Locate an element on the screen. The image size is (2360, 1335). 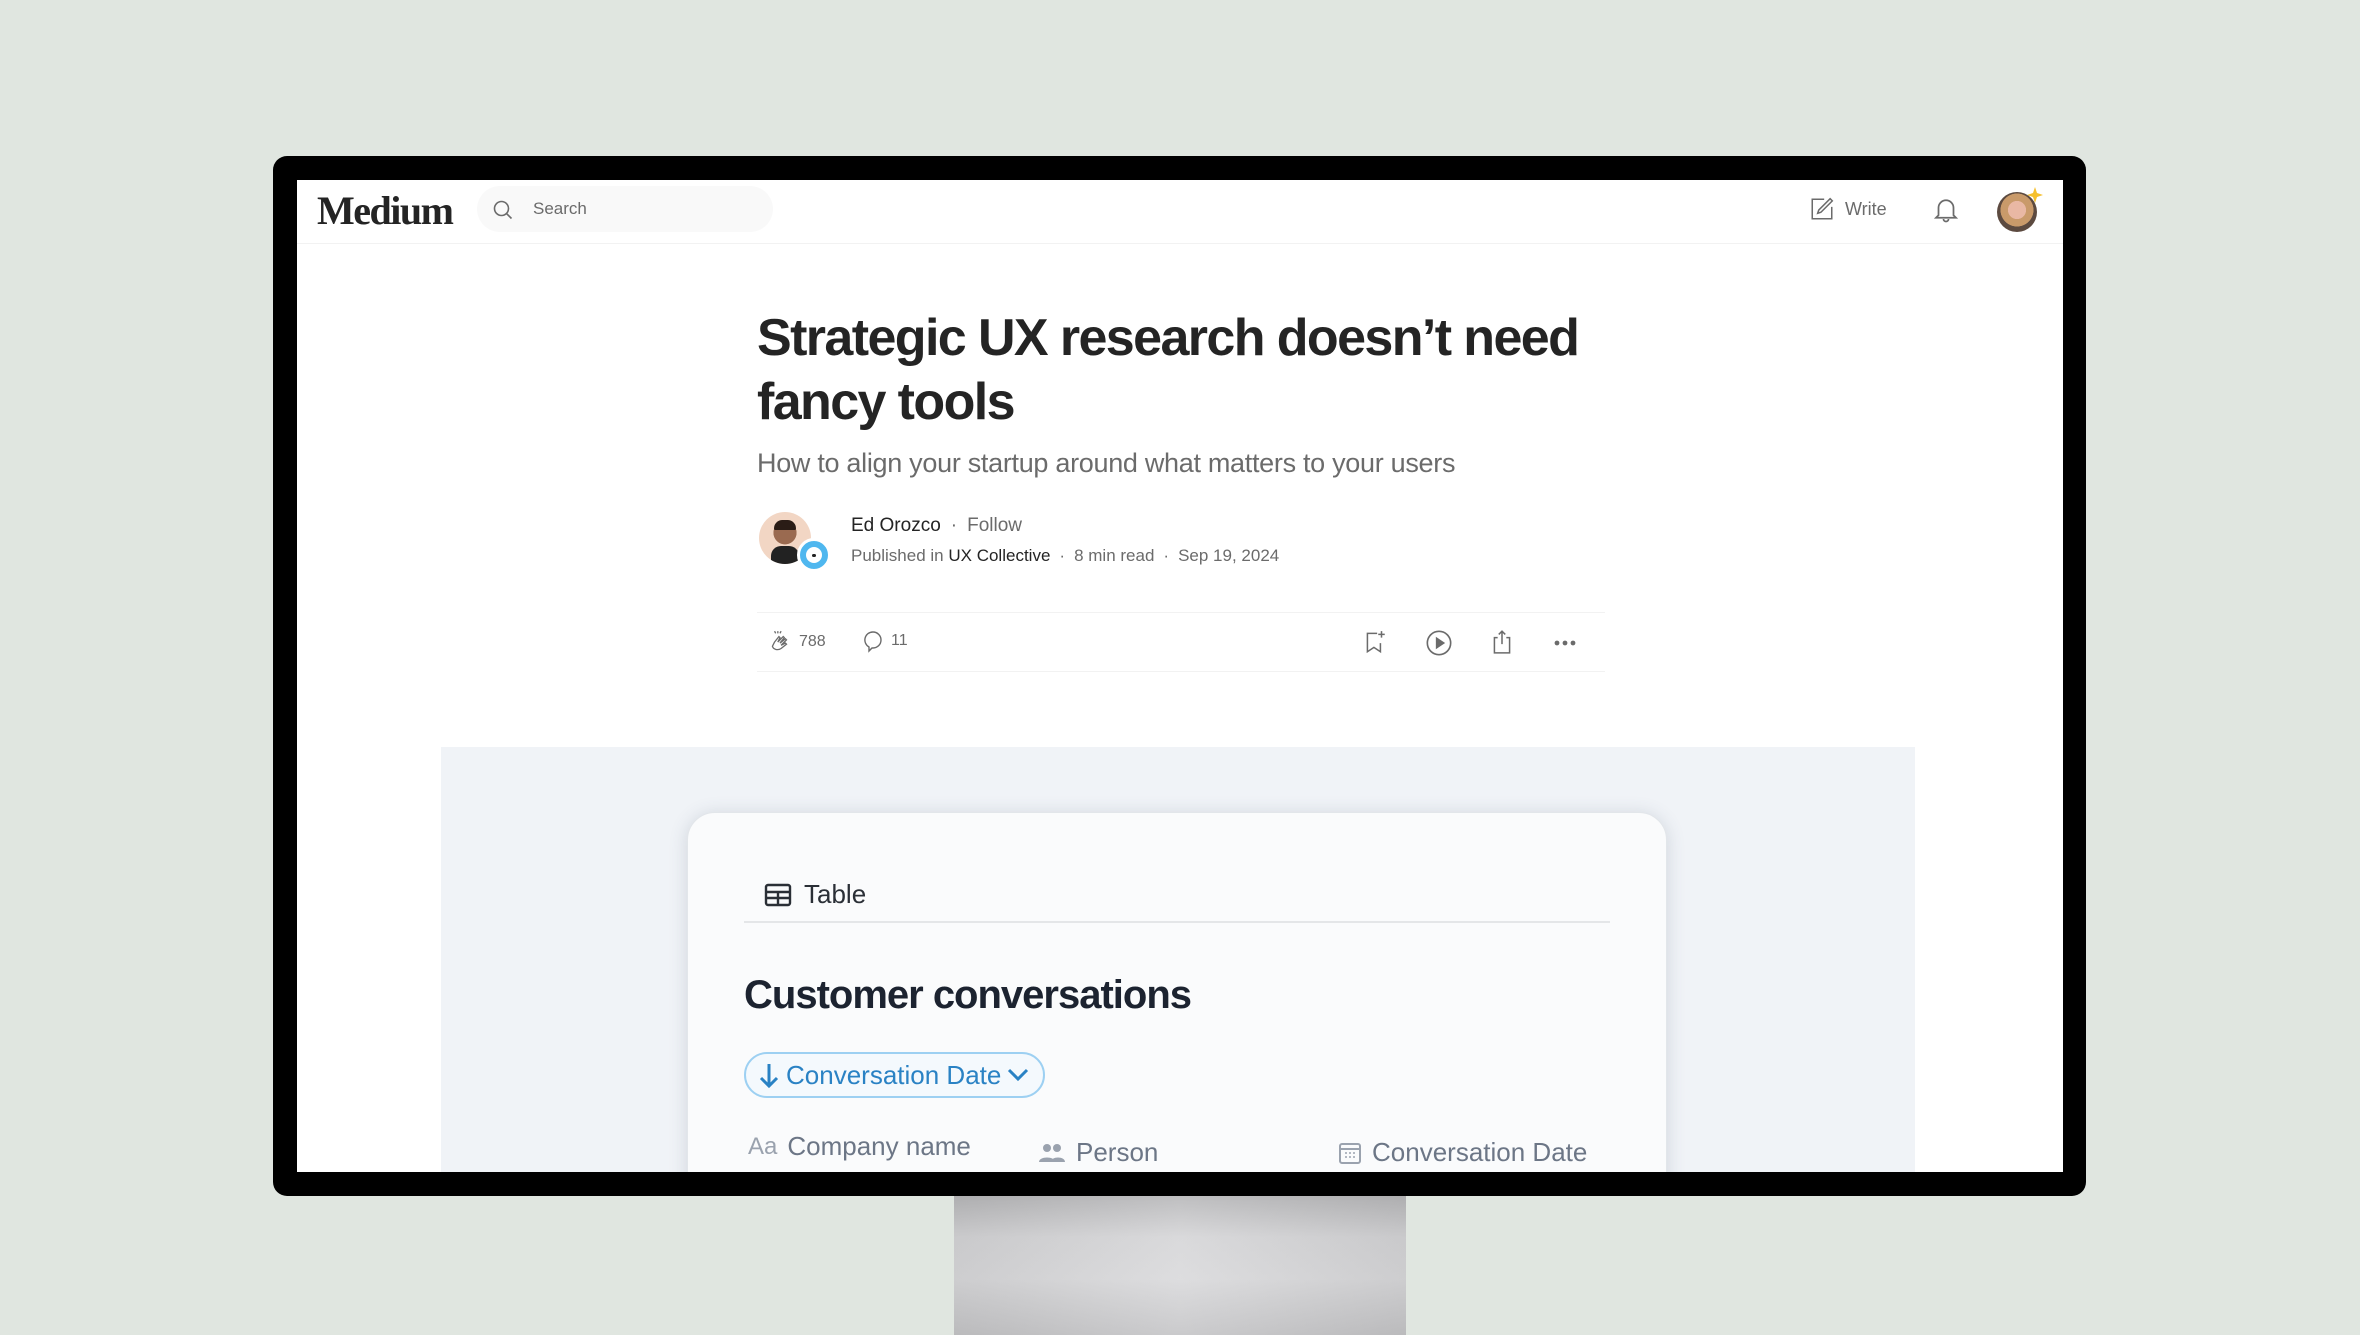
top-navbar: Medium Search Write is located at coordinates (1180, 212).